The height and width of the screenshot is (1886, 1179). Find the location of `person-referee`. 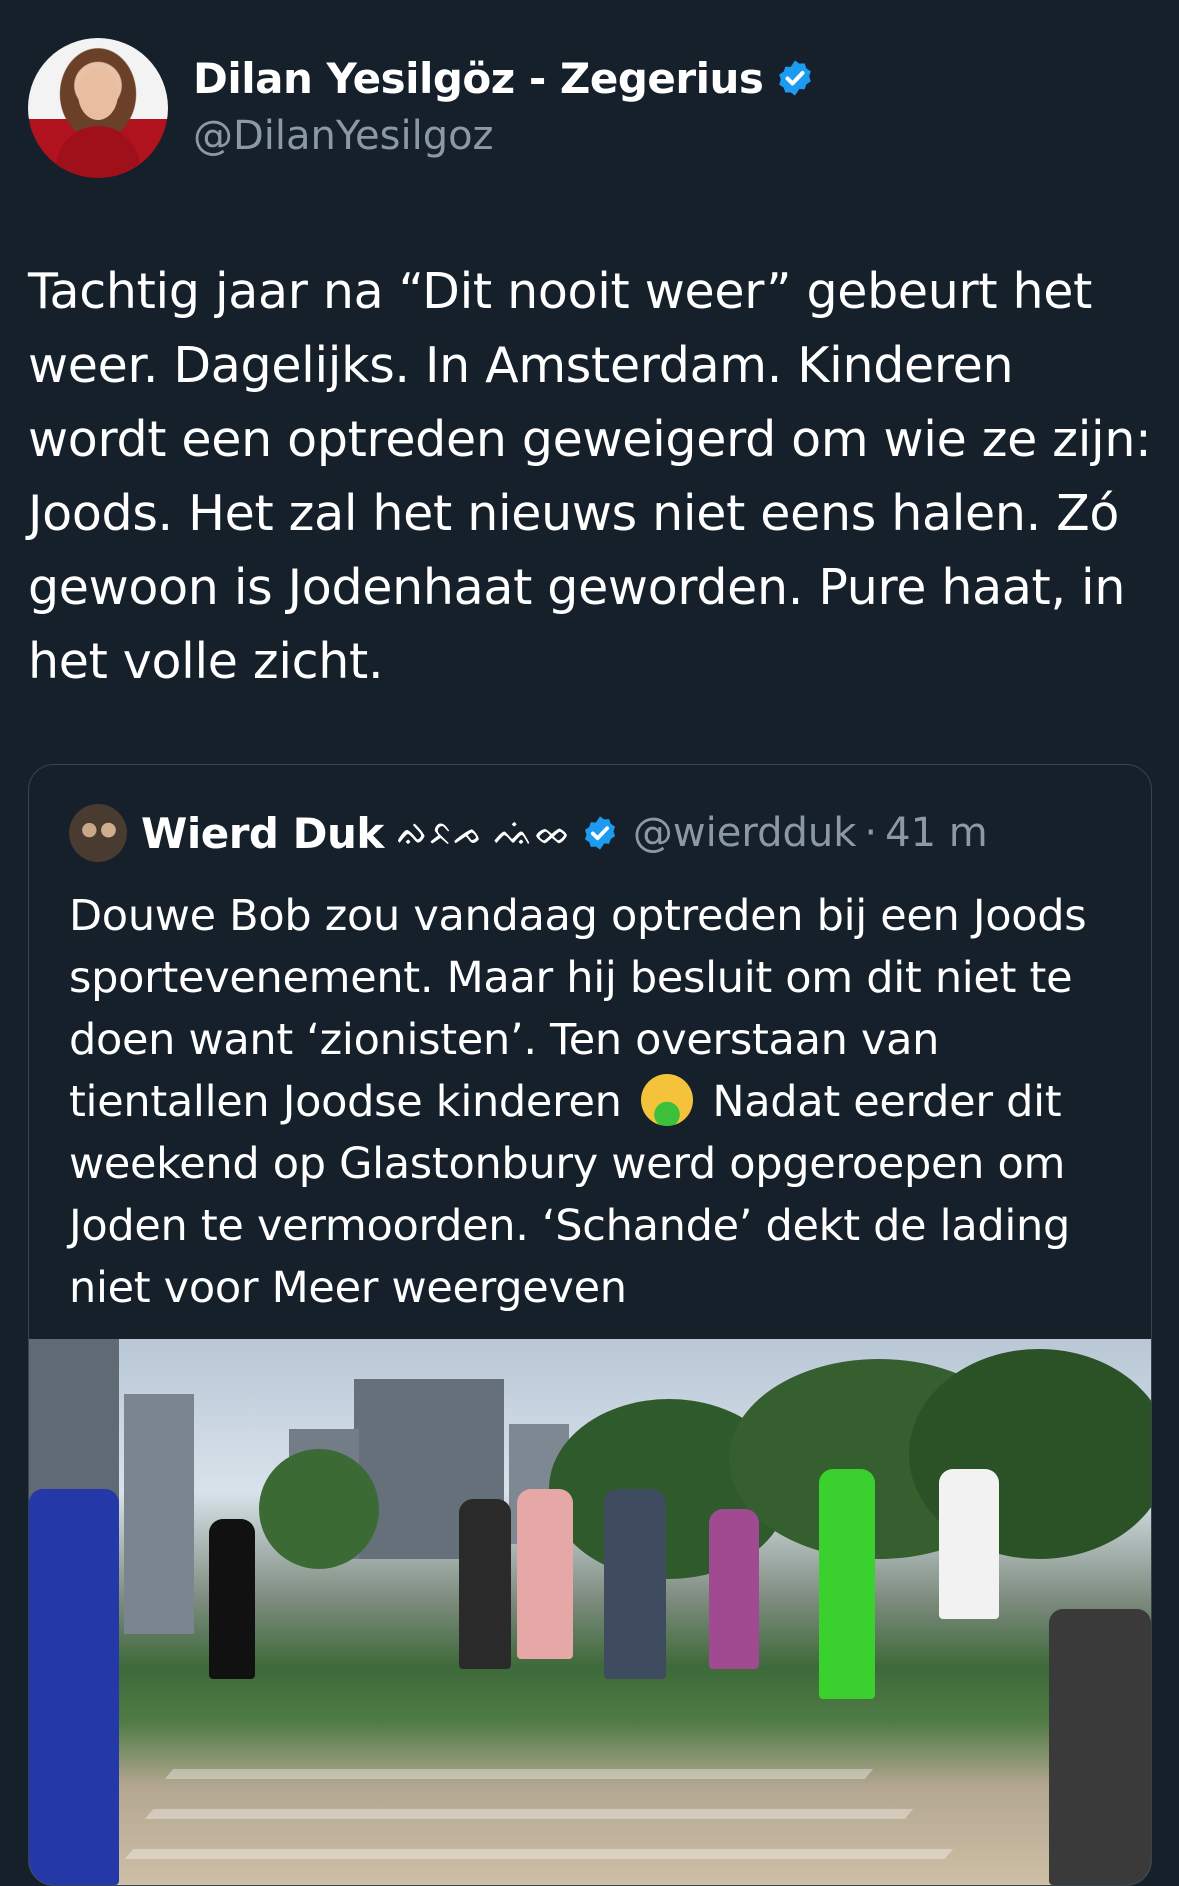

person-referee is located at coordinates (847, 1584).